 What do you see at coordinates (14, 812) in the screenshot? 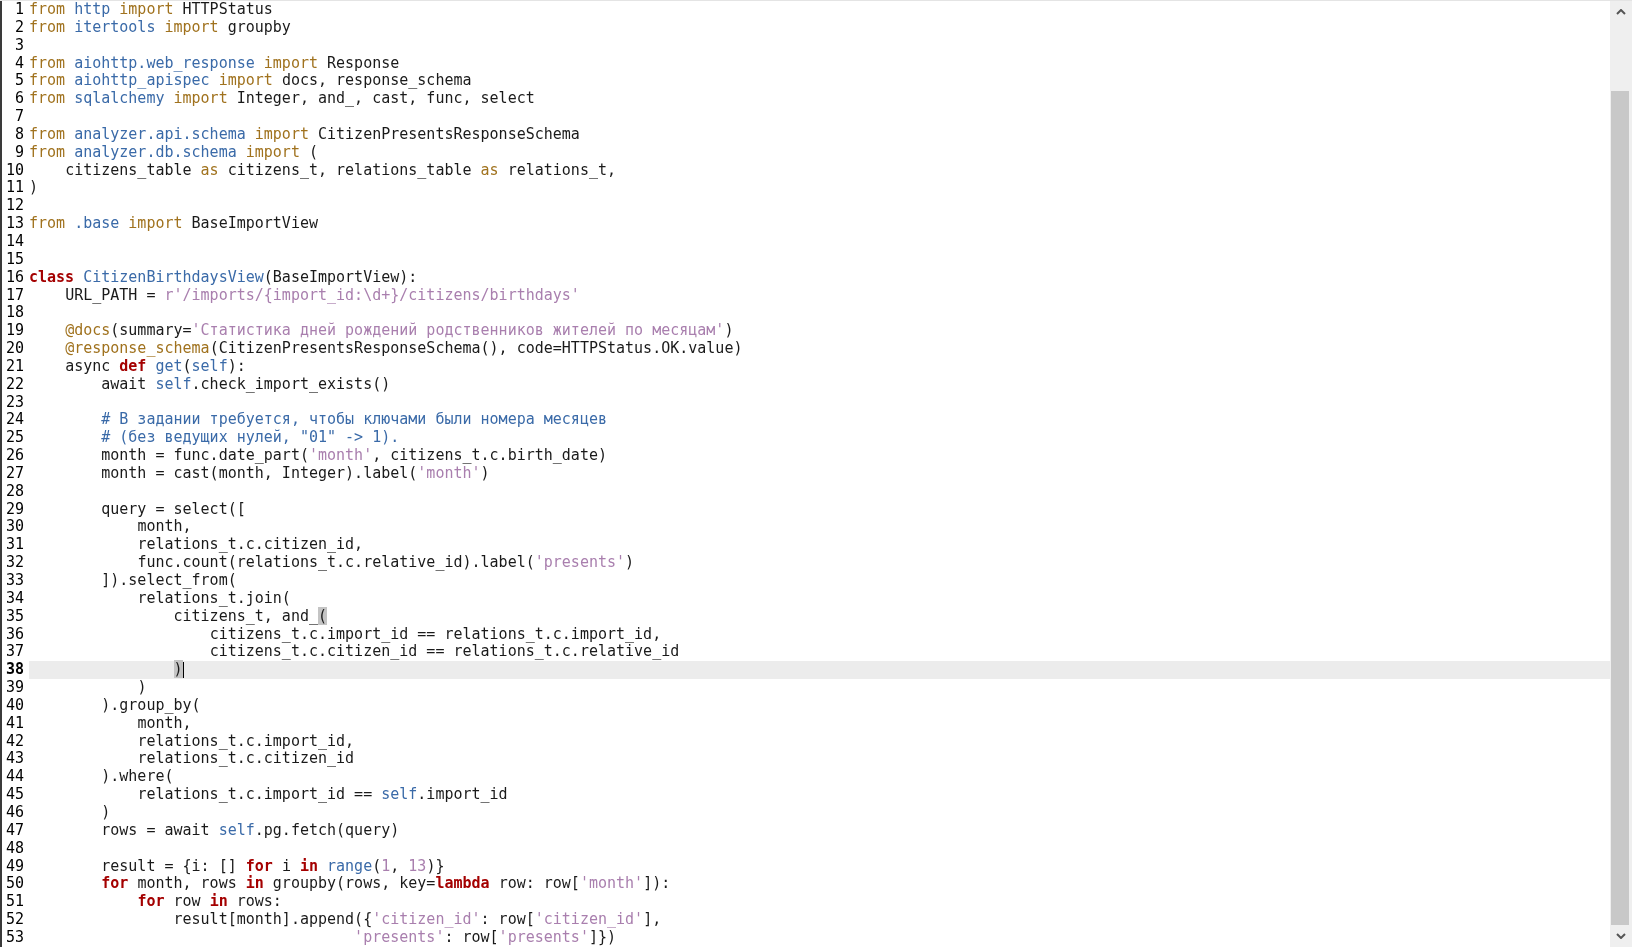
I see `line-number: 46` at bounding box center [14, 812].